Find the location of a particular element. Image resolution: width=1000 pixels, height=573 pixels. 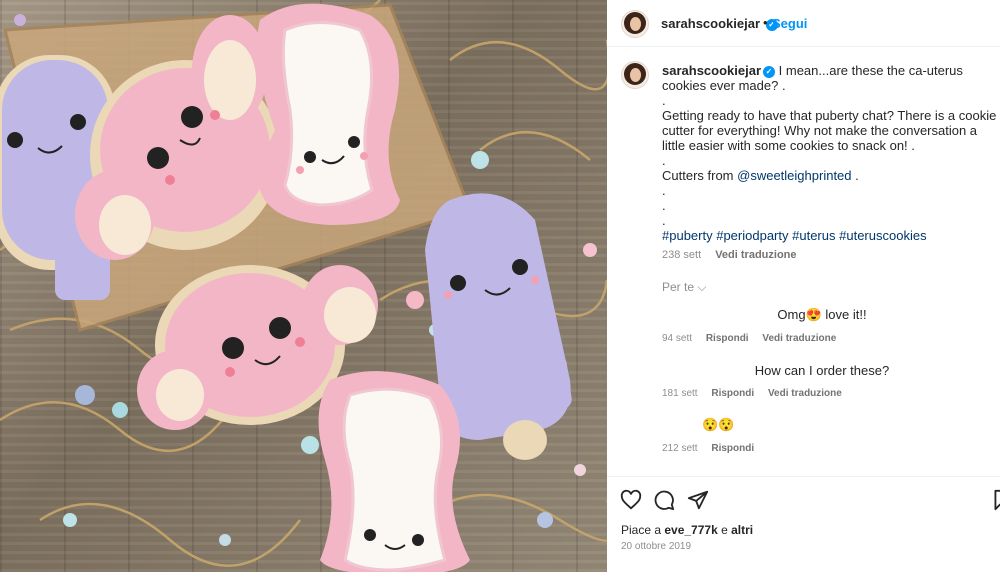

comment-time: 212 sett is located at coordinates (680, 448).